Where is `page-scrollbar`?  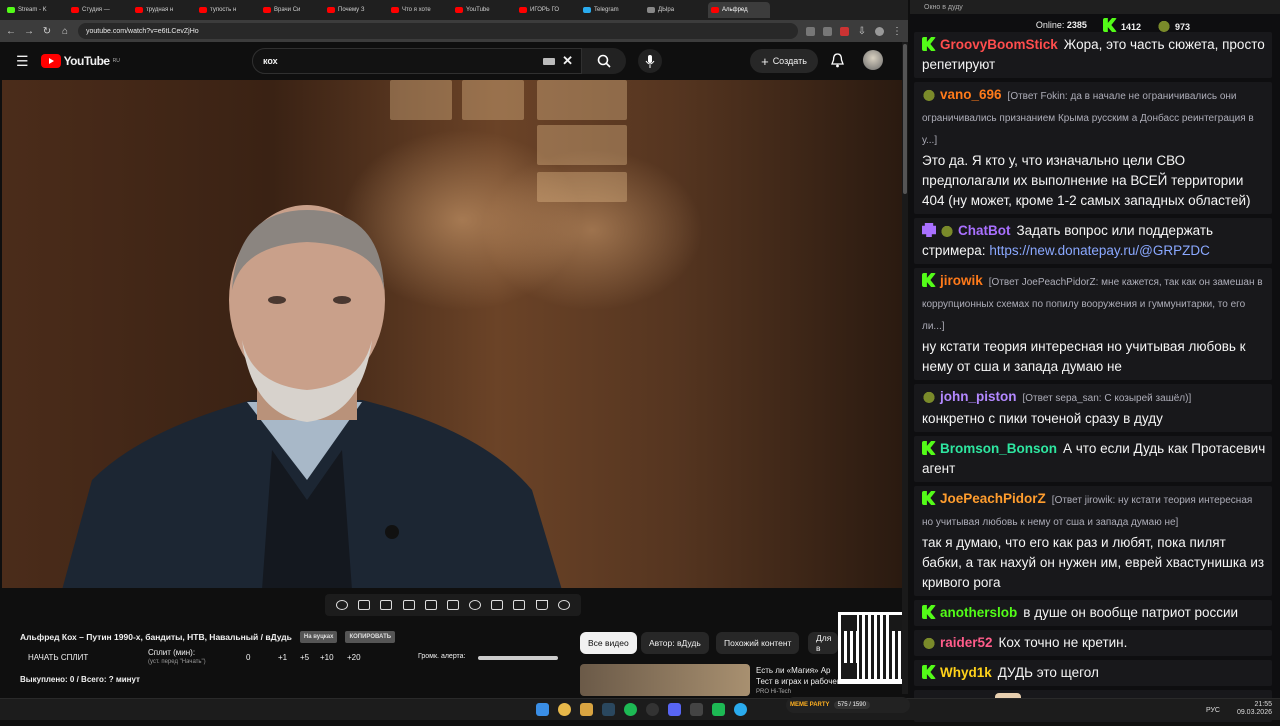
page-scrollbar is located at coordinates (905, 368).